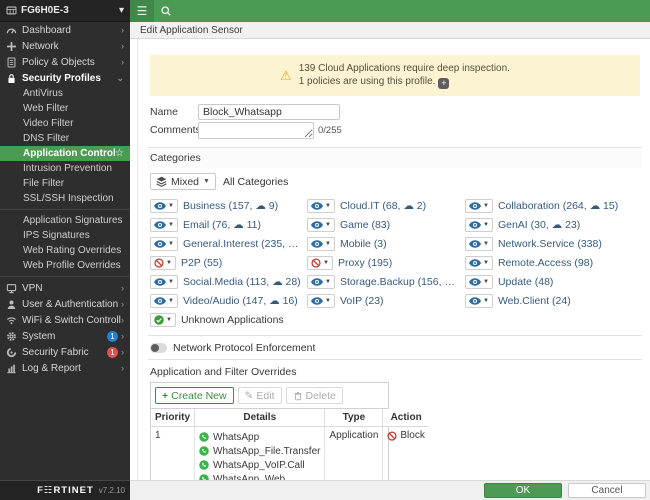 This screenshot has height=500, width=650. I want to click on category-link: P2P (55), so click(201, 262).